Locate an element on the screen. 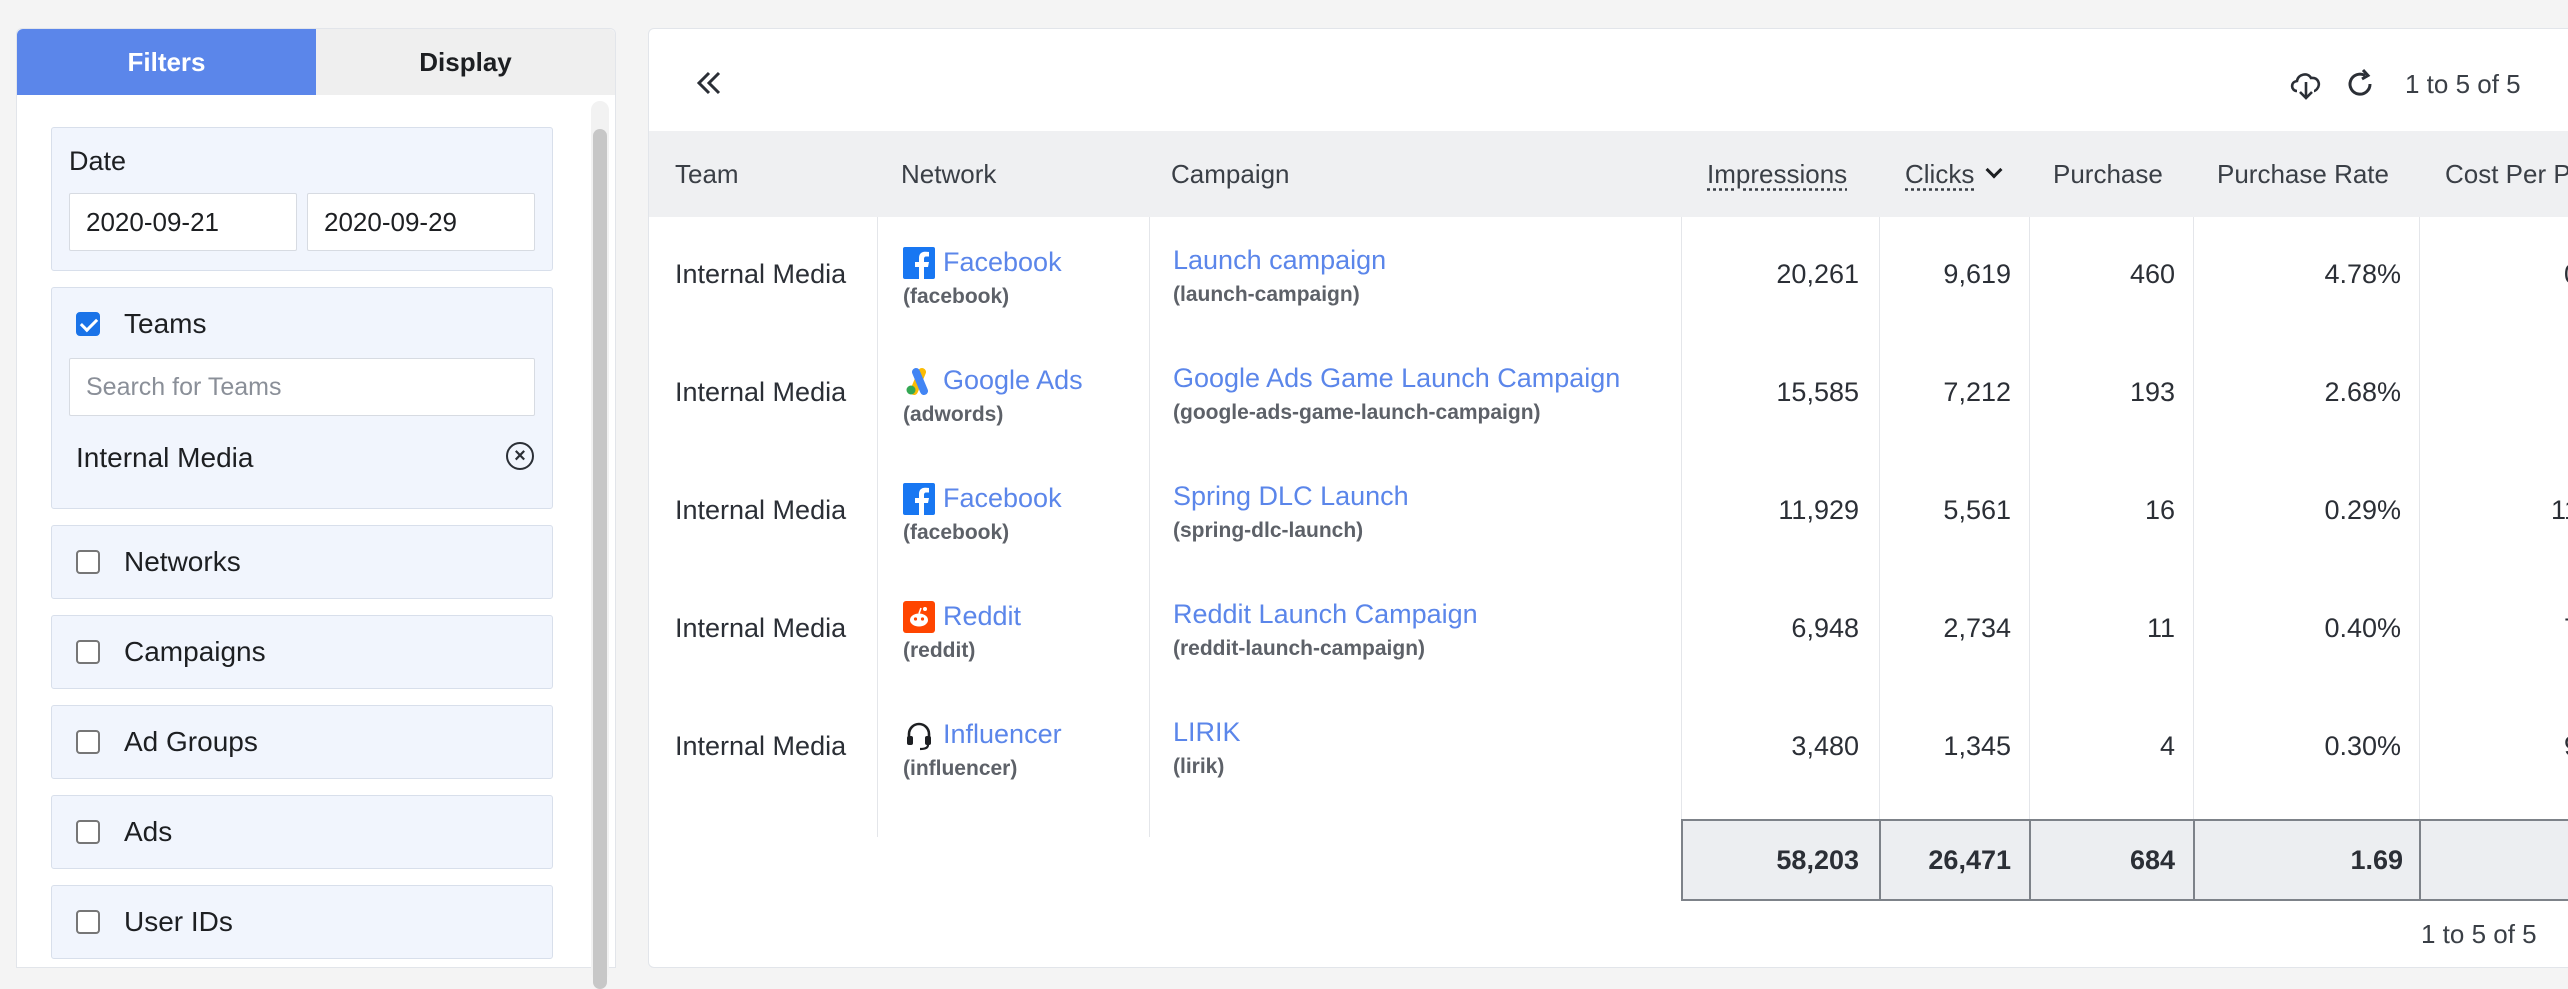 The width and height of the screenshot is (2568, 989). cell-clicks: 5,561 is located at coordinates (1977, 510).